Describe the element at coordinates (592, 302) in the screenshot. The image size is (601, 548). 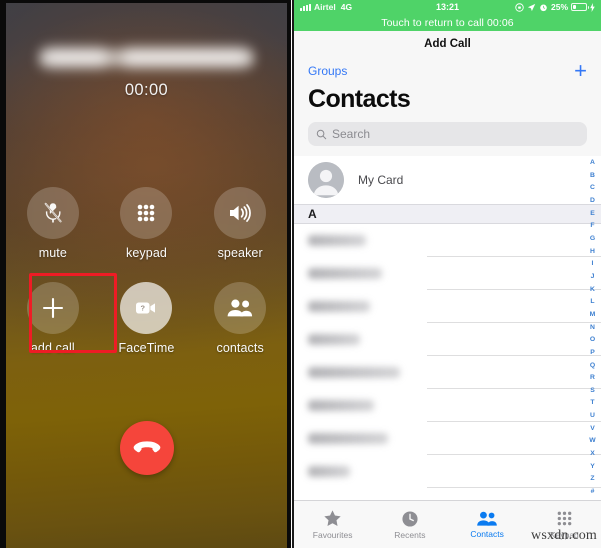
I see `index-letter-l: L` at that location.